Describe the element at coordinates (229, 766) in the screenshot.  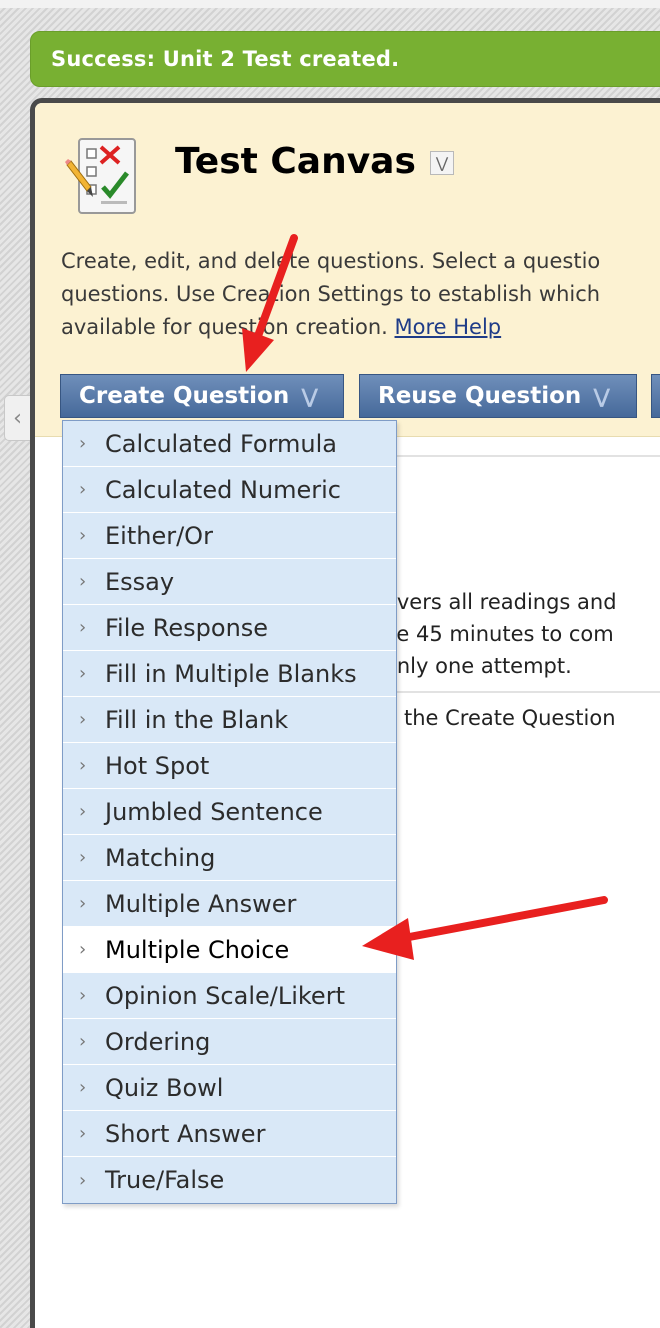
I see `menu-item: › Hot Spot` at that location.